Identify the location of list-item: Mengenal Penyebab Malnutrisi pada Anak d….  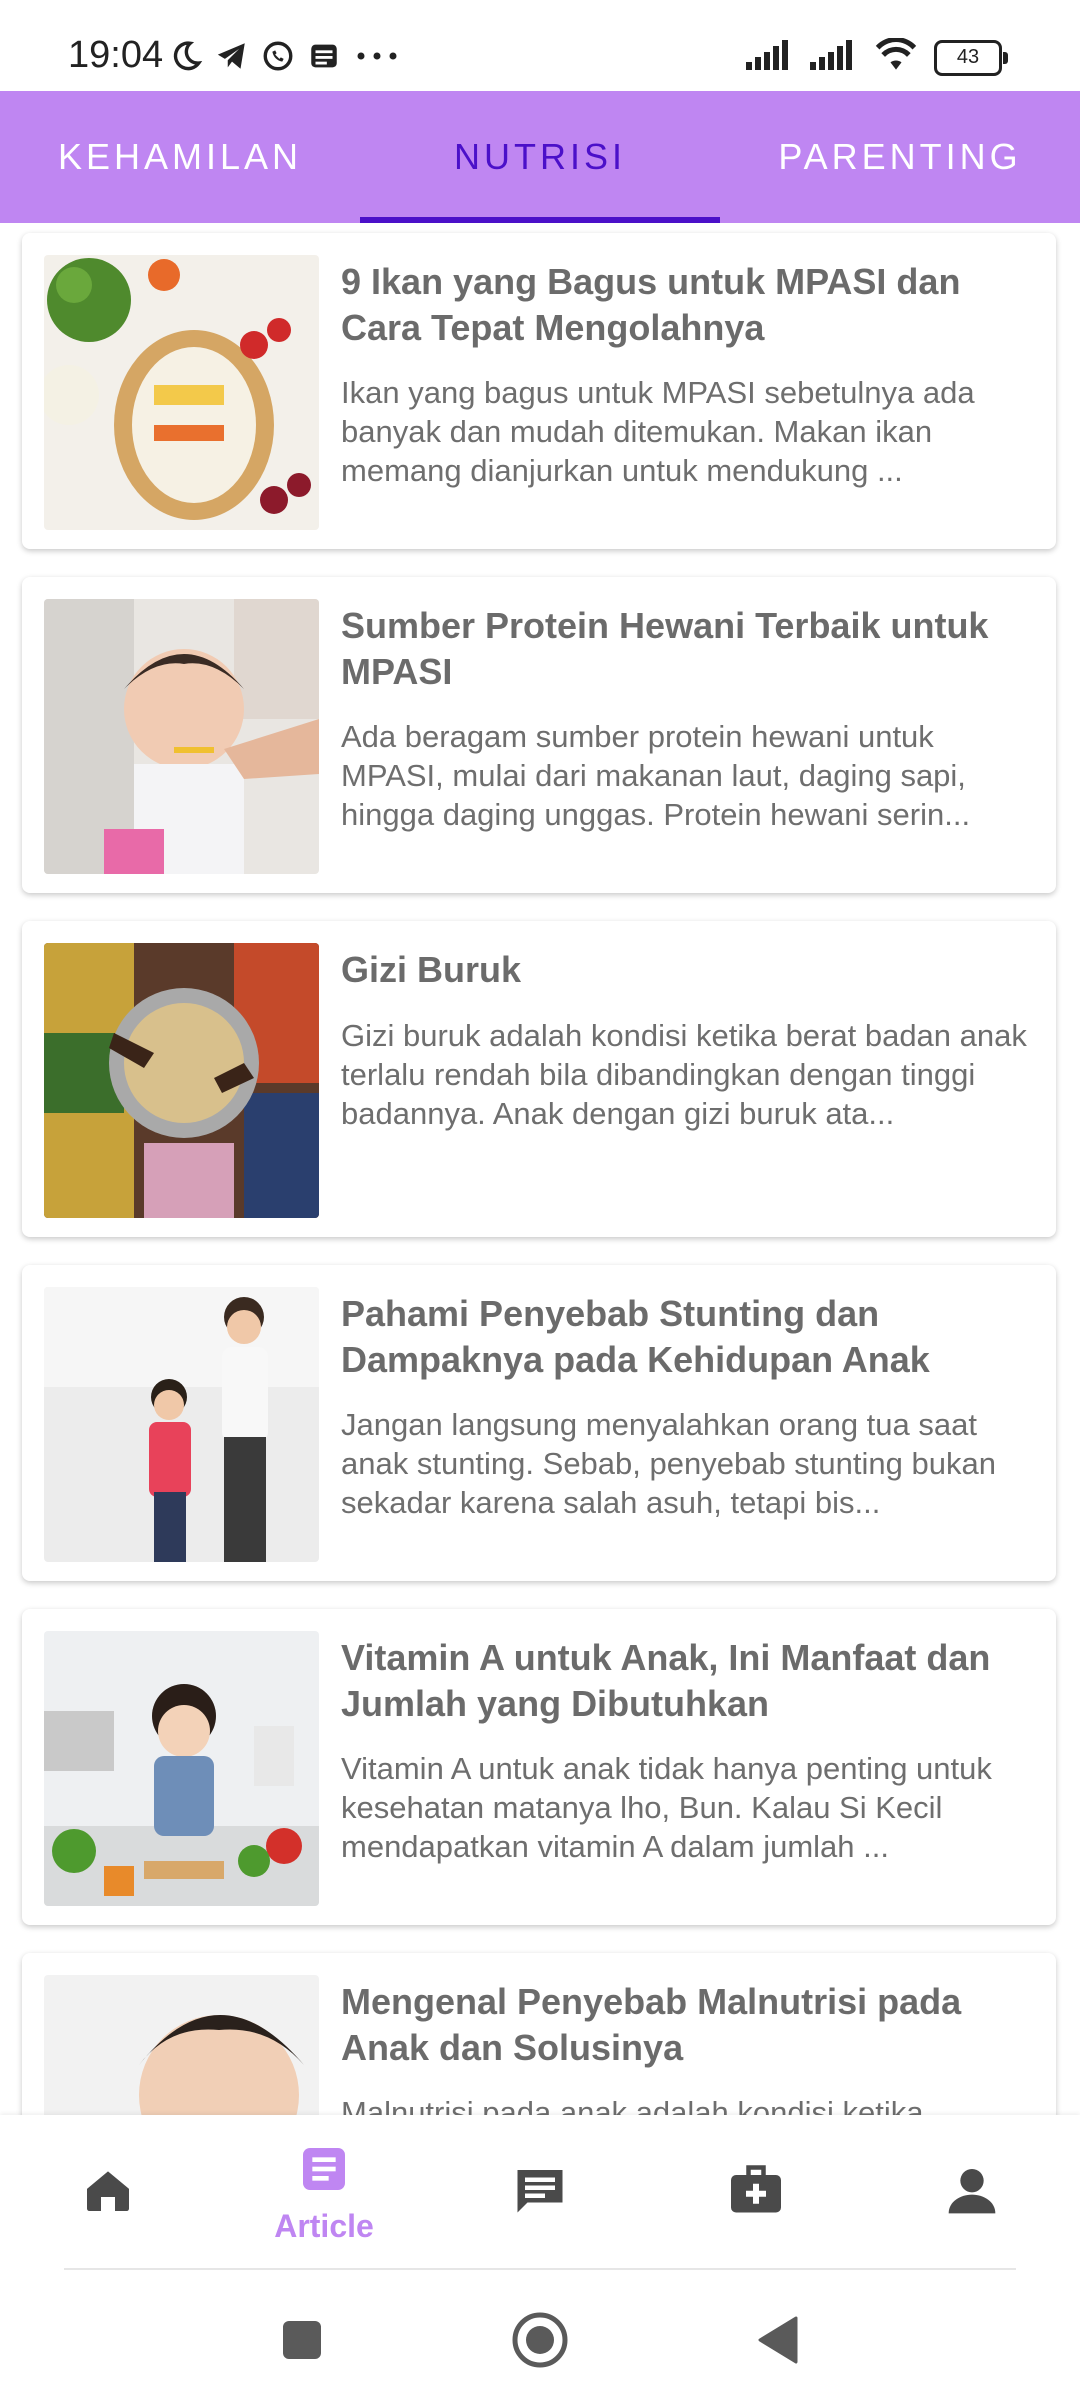
(540, 2029).